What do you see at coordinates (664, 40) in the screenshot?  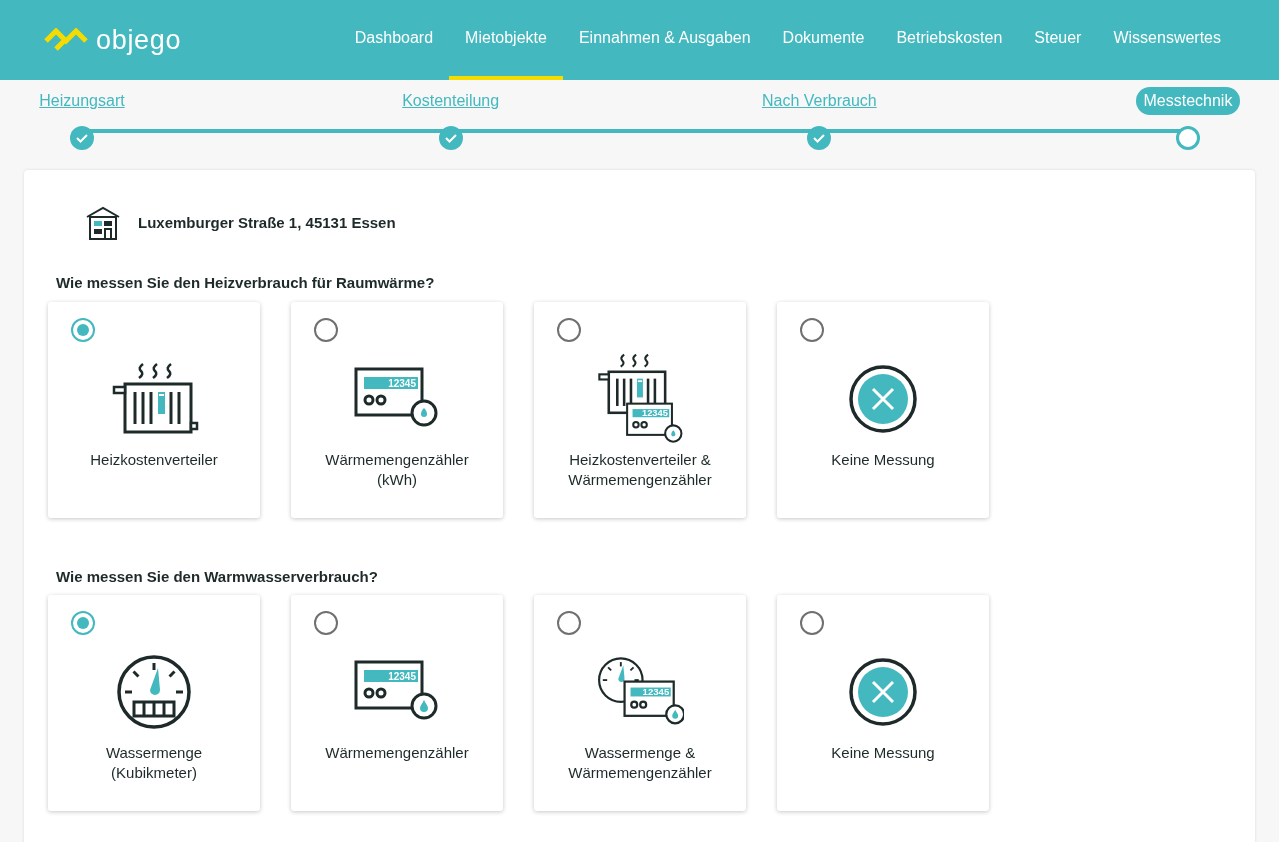 I see `nav-link: Einnahmen & Ausgaben` at bounding box center [664, 40].